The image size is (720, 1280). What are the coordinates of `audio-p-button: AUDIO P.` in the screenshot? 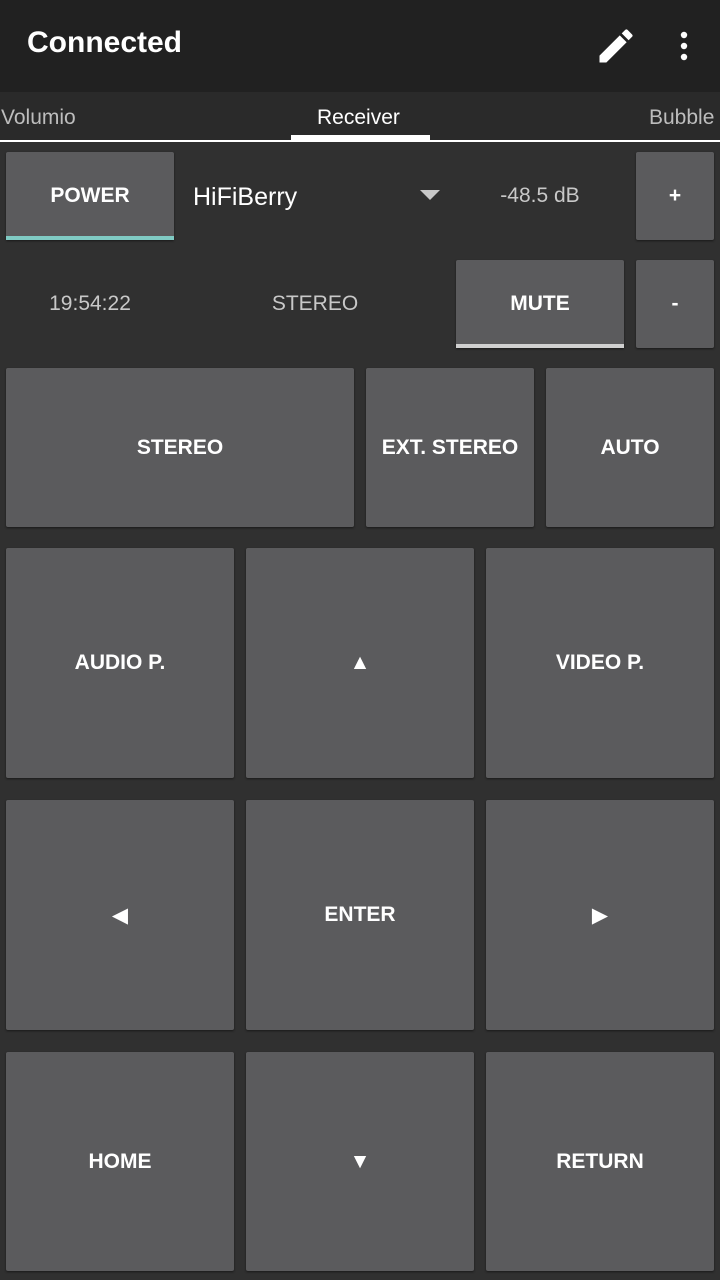 It's located at (120, 663).